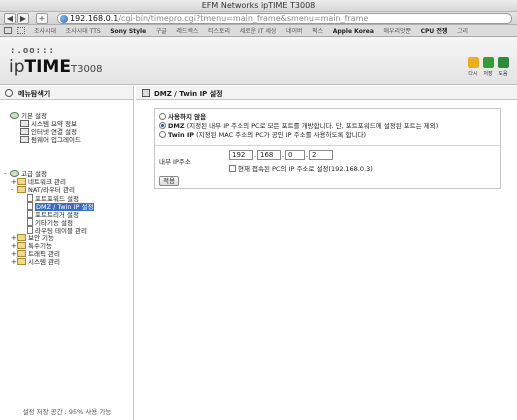  What do you see at coordinates (44, 254) in the screenshot?
I see `menu-label: 트래픽 관리` at bounding box center [44, 254].